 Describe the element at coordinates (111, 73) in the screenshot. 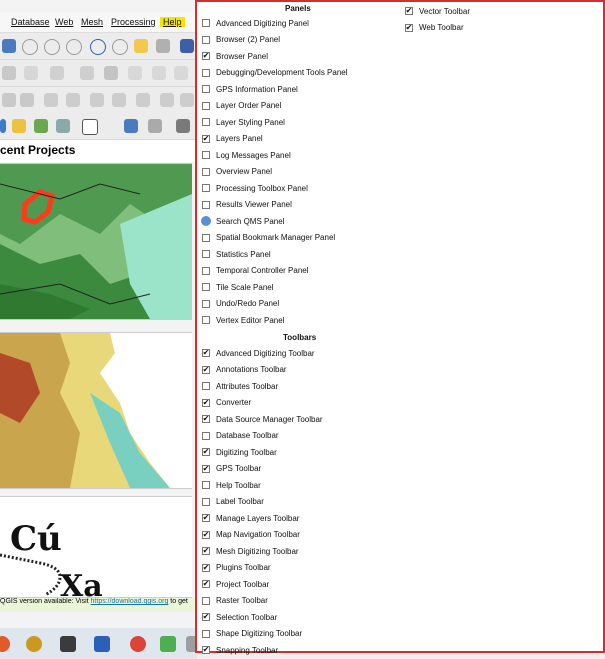

I see `delete-icon` at that location.